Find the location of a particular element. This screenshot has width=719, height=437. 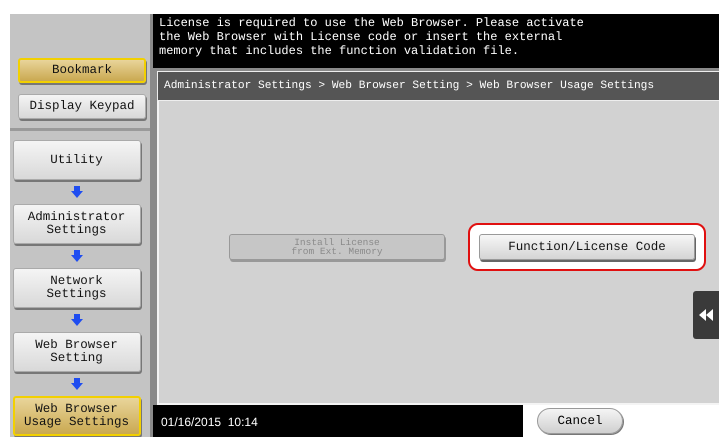

menu-path-button: Network Settings is located at coordinates (76, 288).